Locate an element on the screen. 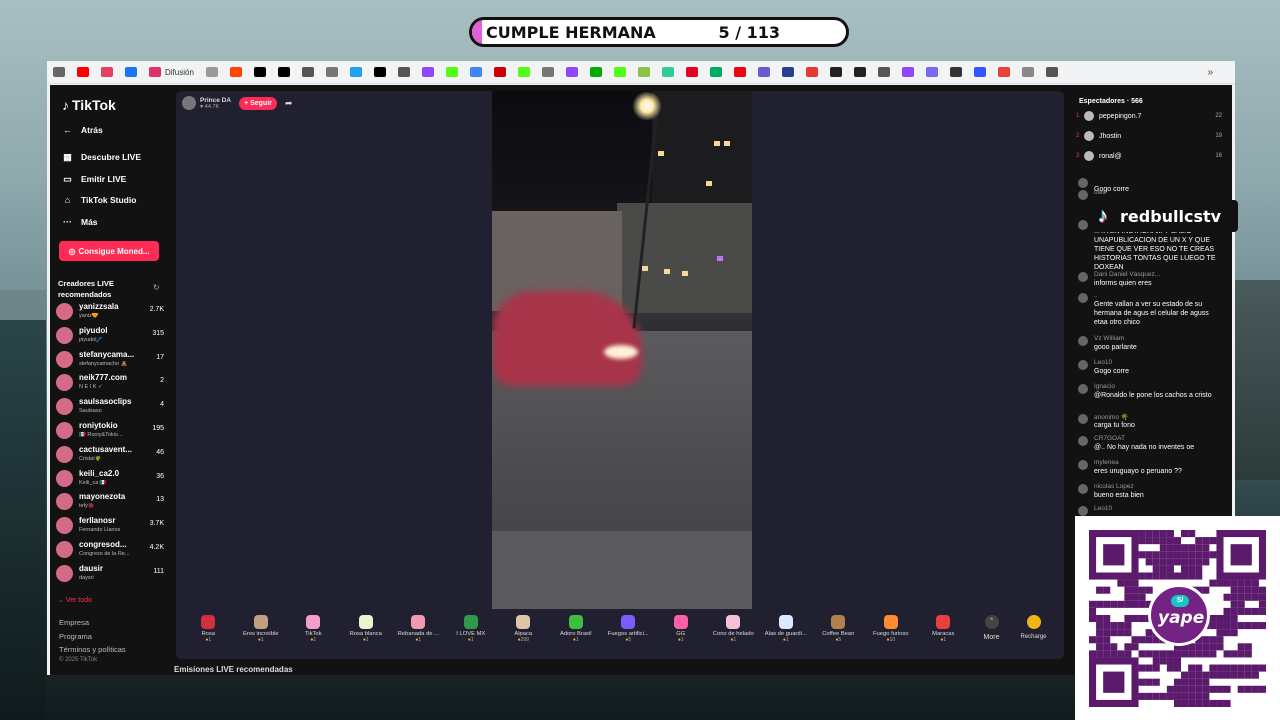 The width and height of the screenshot is (1280, 720). chat-username: CR7GOAT is located at coordinates (1109, 438).